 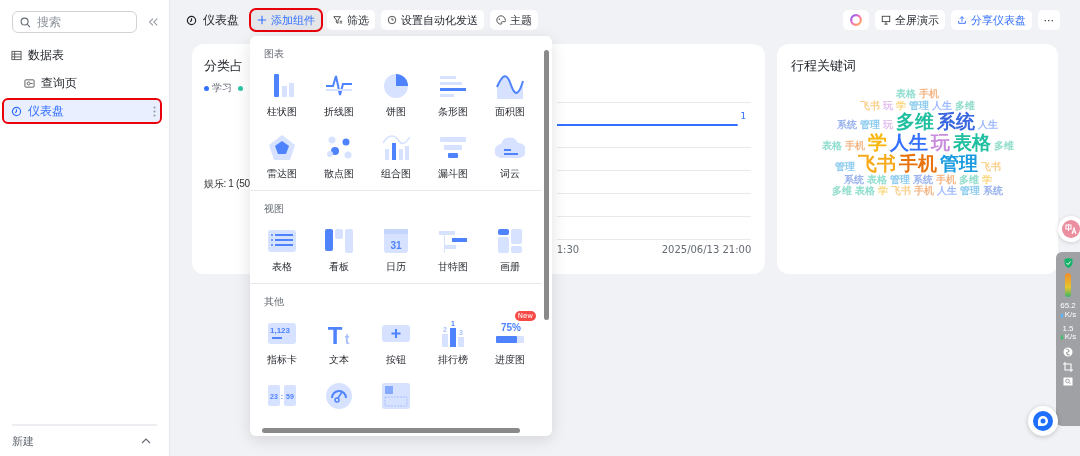 I want to click on collapse-icon, so click(x=153, y=22).